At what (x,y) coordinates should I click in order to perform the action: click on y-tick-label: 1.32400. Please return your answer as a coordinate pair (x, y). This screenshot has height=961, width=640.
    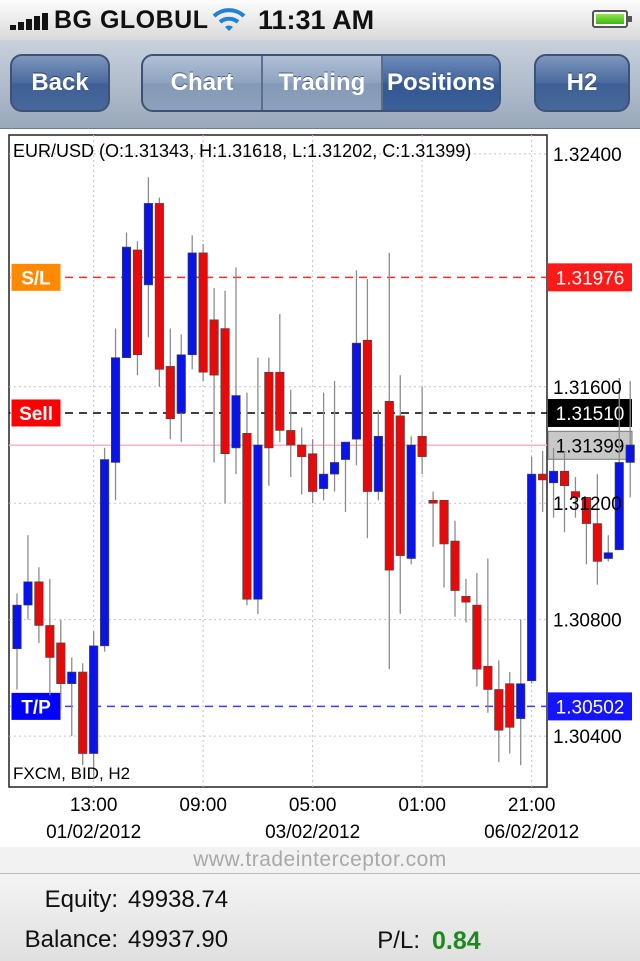
    Looking at the image, I should click on (587, 155).